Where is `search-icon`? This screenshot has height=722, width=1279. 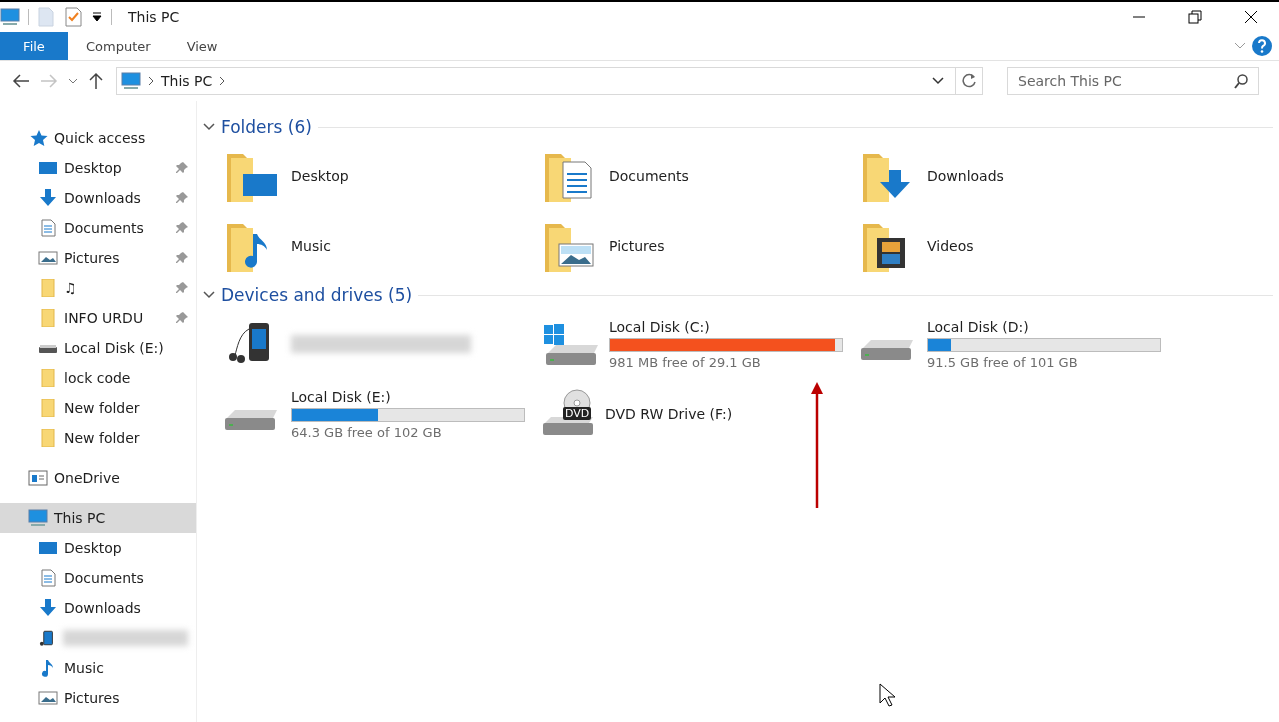 search-icon is located at coordinates (1241, 81).